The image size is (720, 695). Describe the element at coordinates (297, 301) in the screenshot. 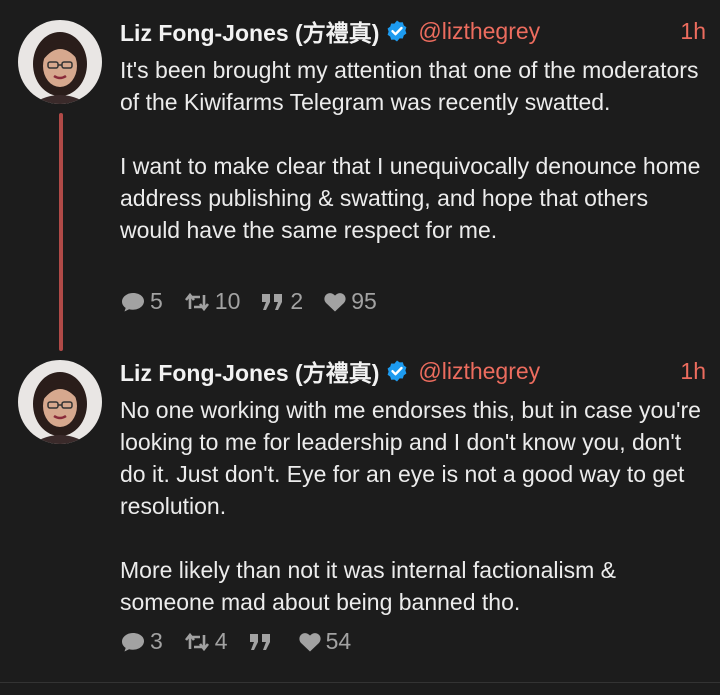

I see `quote-count: 2` at that location.